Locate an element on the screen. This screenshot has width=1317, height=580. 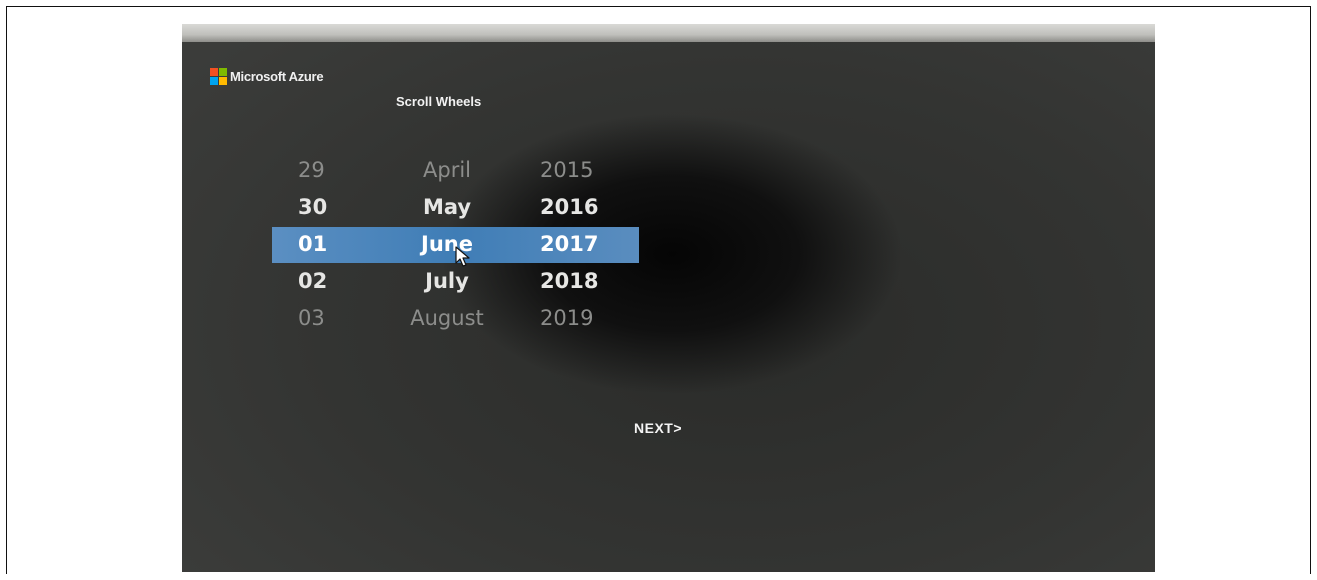
day-item: 29 is located at coordinates (328, 170).